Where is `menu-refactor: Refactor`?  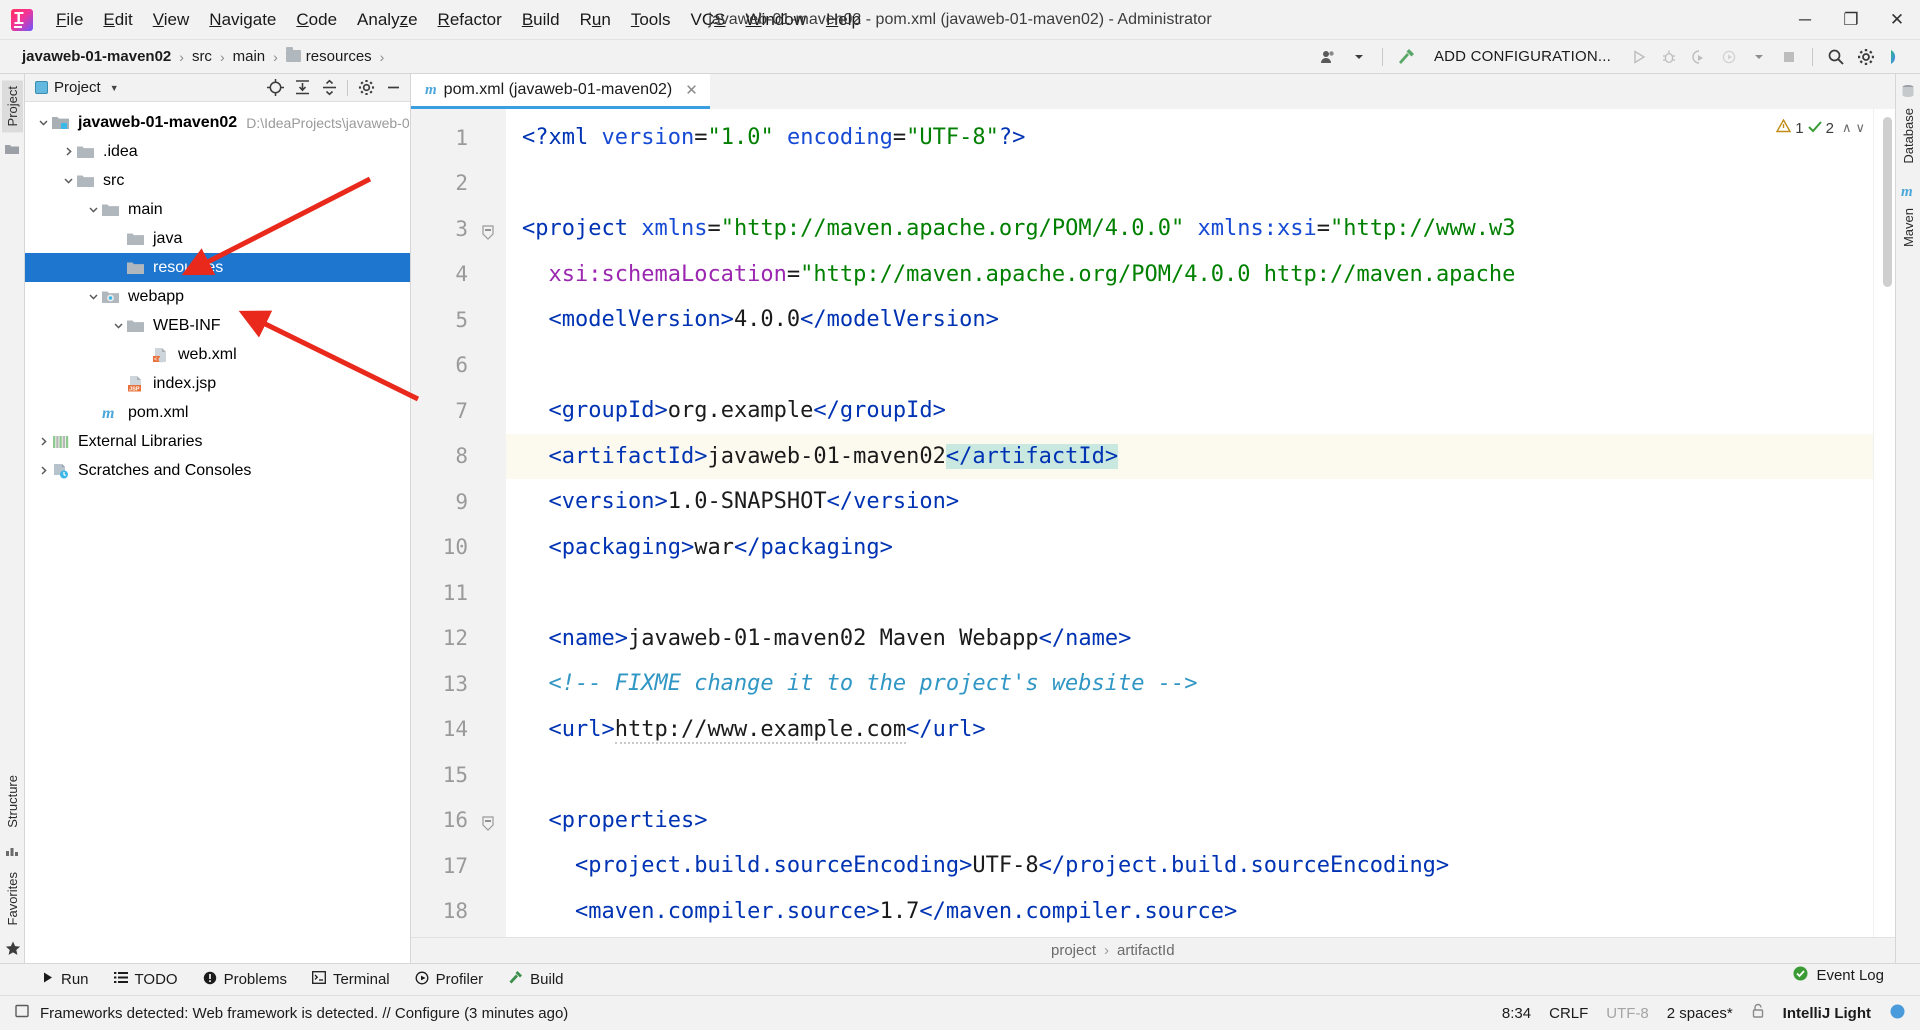 menu-refactor: Refactor is located at coordinates (470, 20).